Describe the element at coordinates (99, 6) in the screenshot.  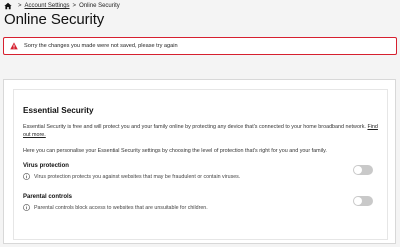
I see `breadcrumb-current: Online Security` at that location.